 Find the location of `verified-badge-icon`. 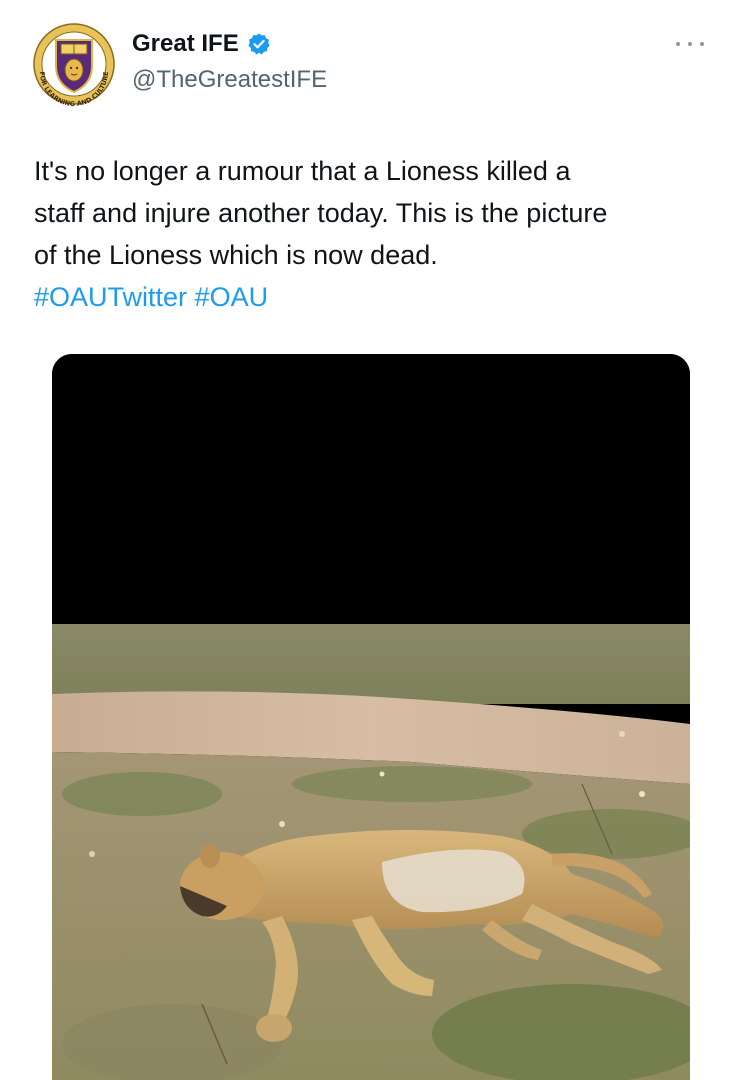

verified-badge-icon is located at coordinates (259, 44).